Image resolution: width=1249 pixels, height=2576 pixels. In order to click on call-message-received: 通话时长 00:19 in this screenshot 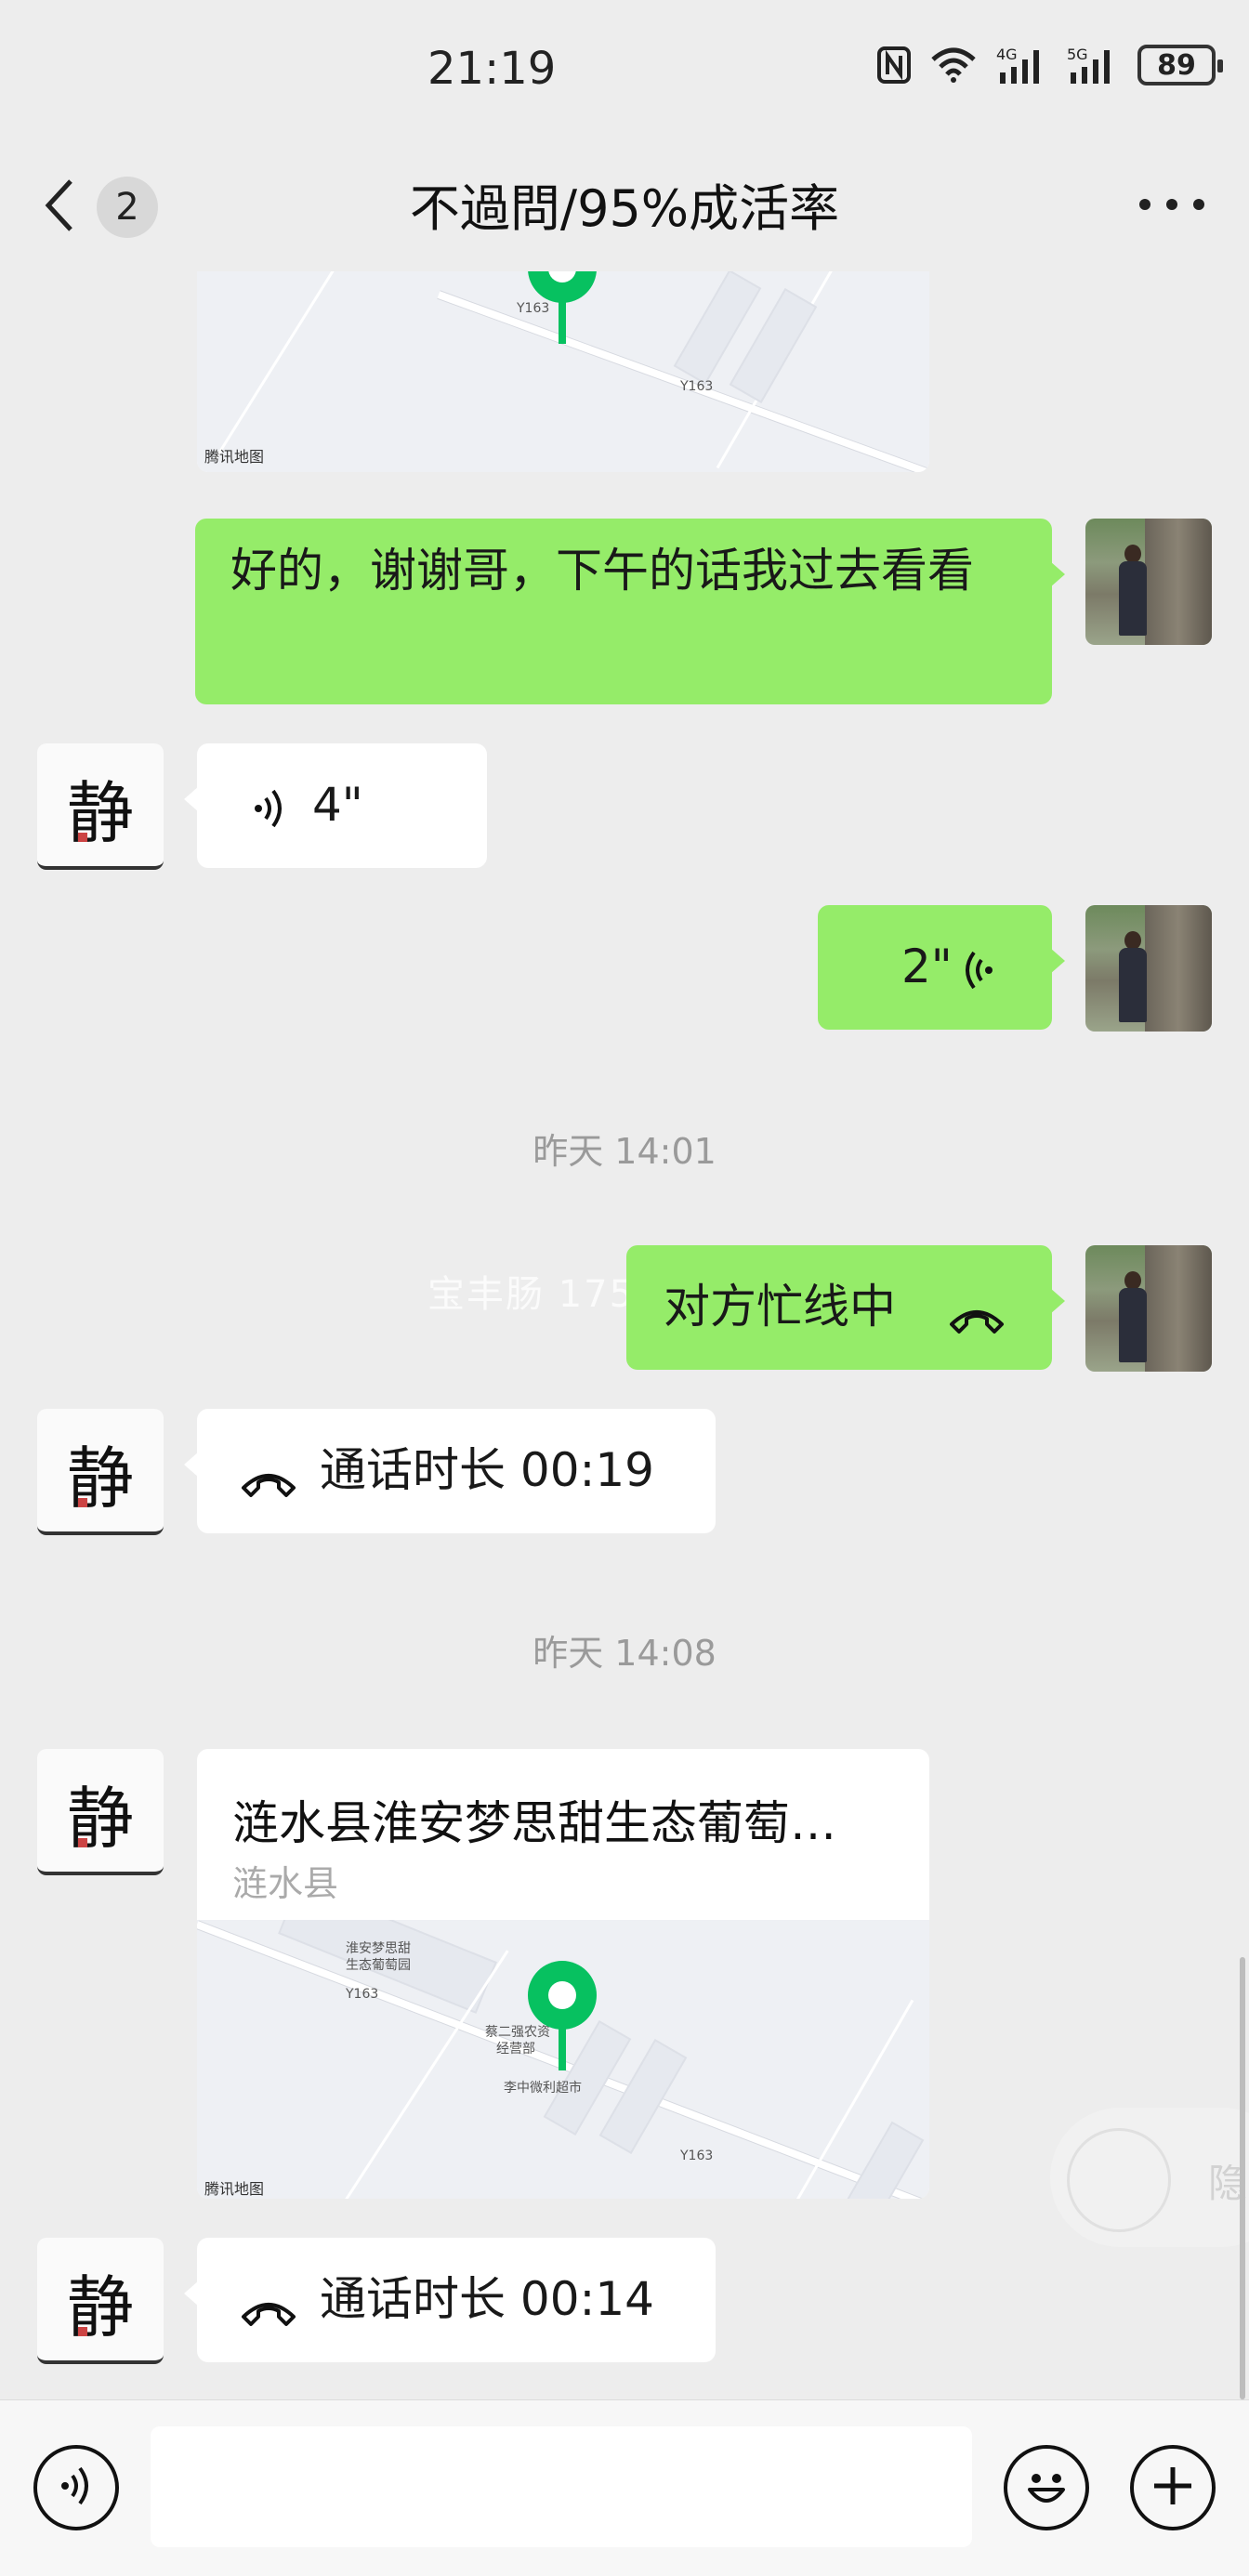, I will do `click(450, 1471)`.